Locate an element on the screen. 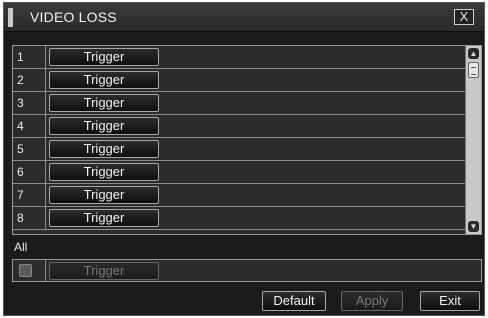 This screenshot has width=488, height=318. all-trigger-button: Trigger is located at coordinates (104, 271).